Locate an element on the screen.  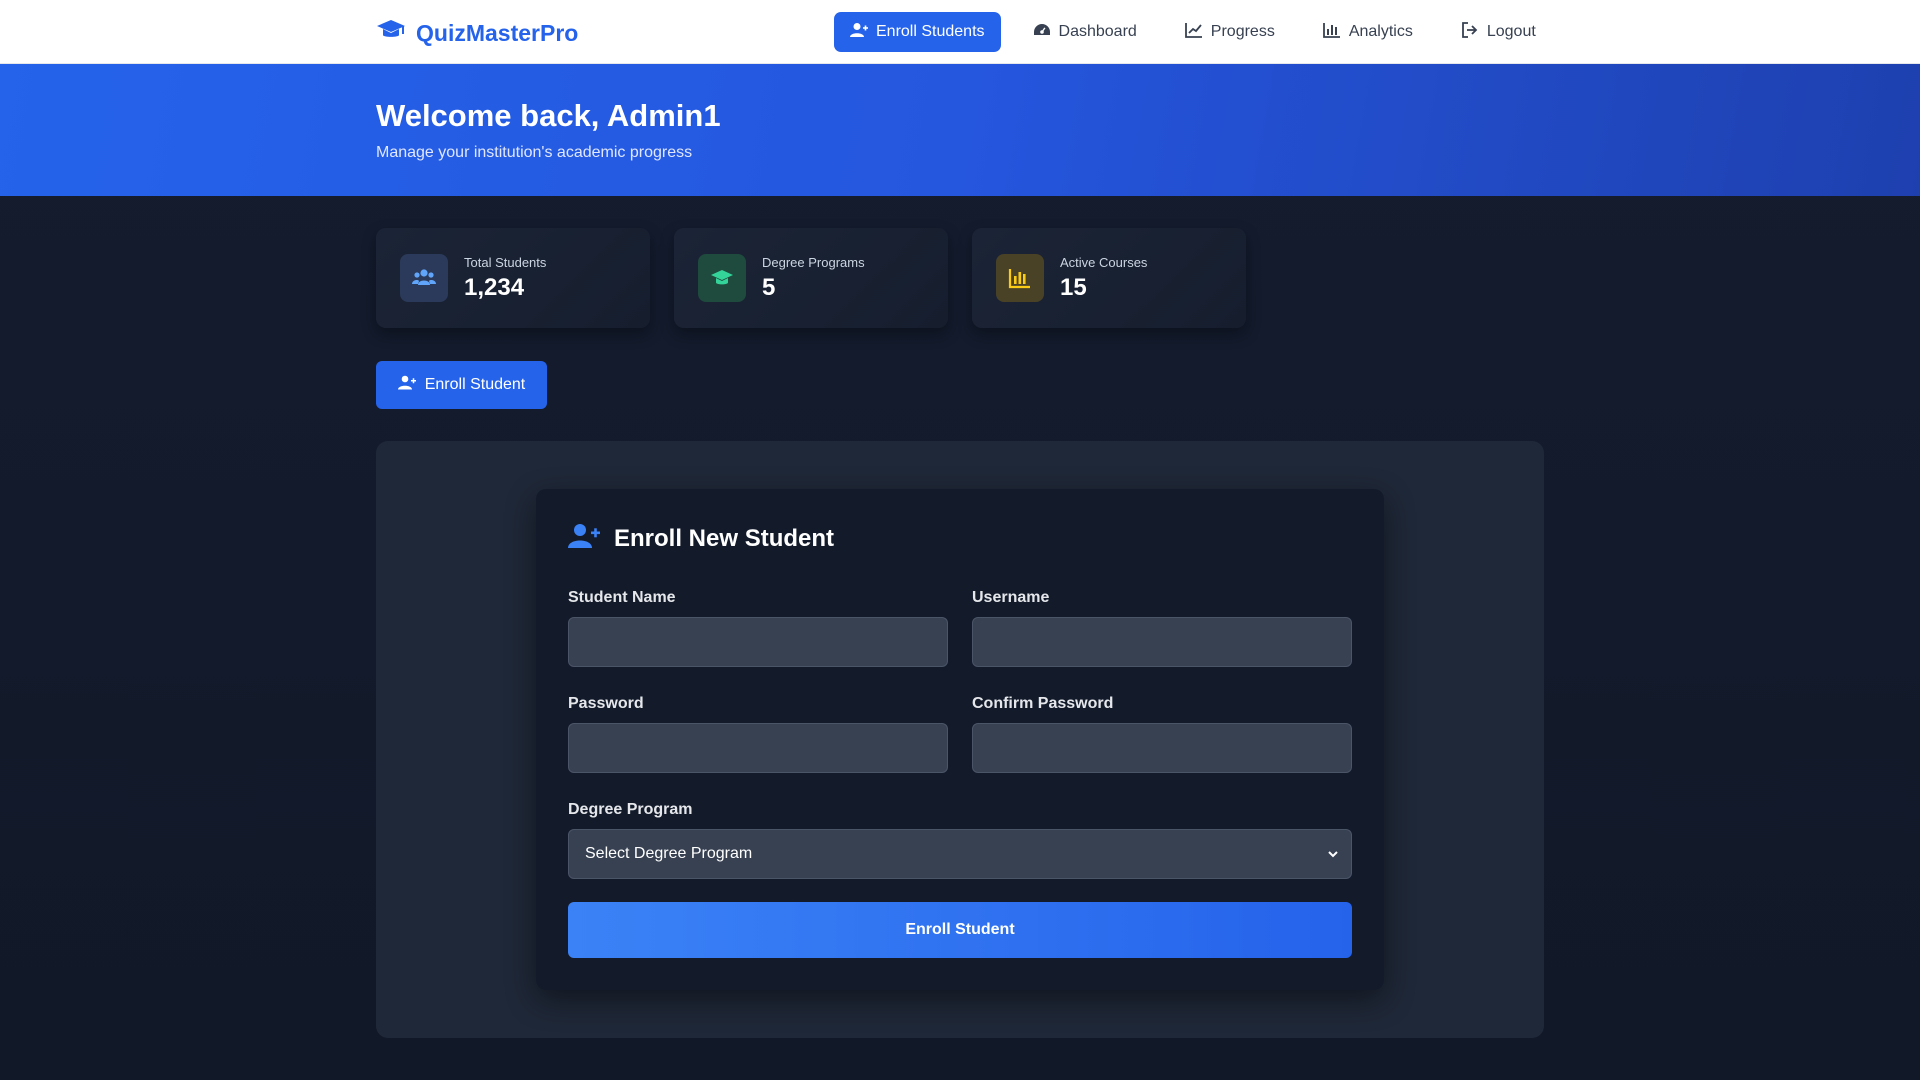
stat-text: Degree Programs 5 is located at coordinates (813, 278).